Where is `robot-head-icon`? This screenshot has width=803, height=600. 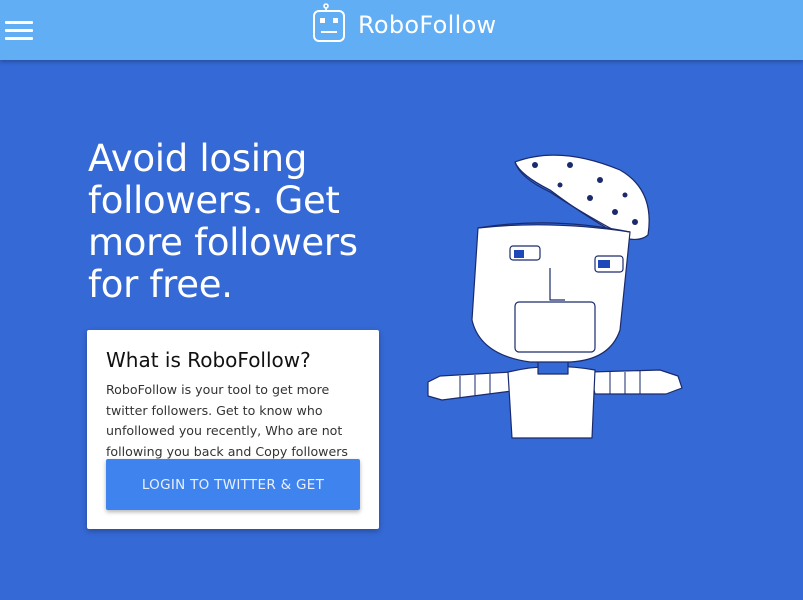
robot-head-icon is located at coordinates (329, 22).